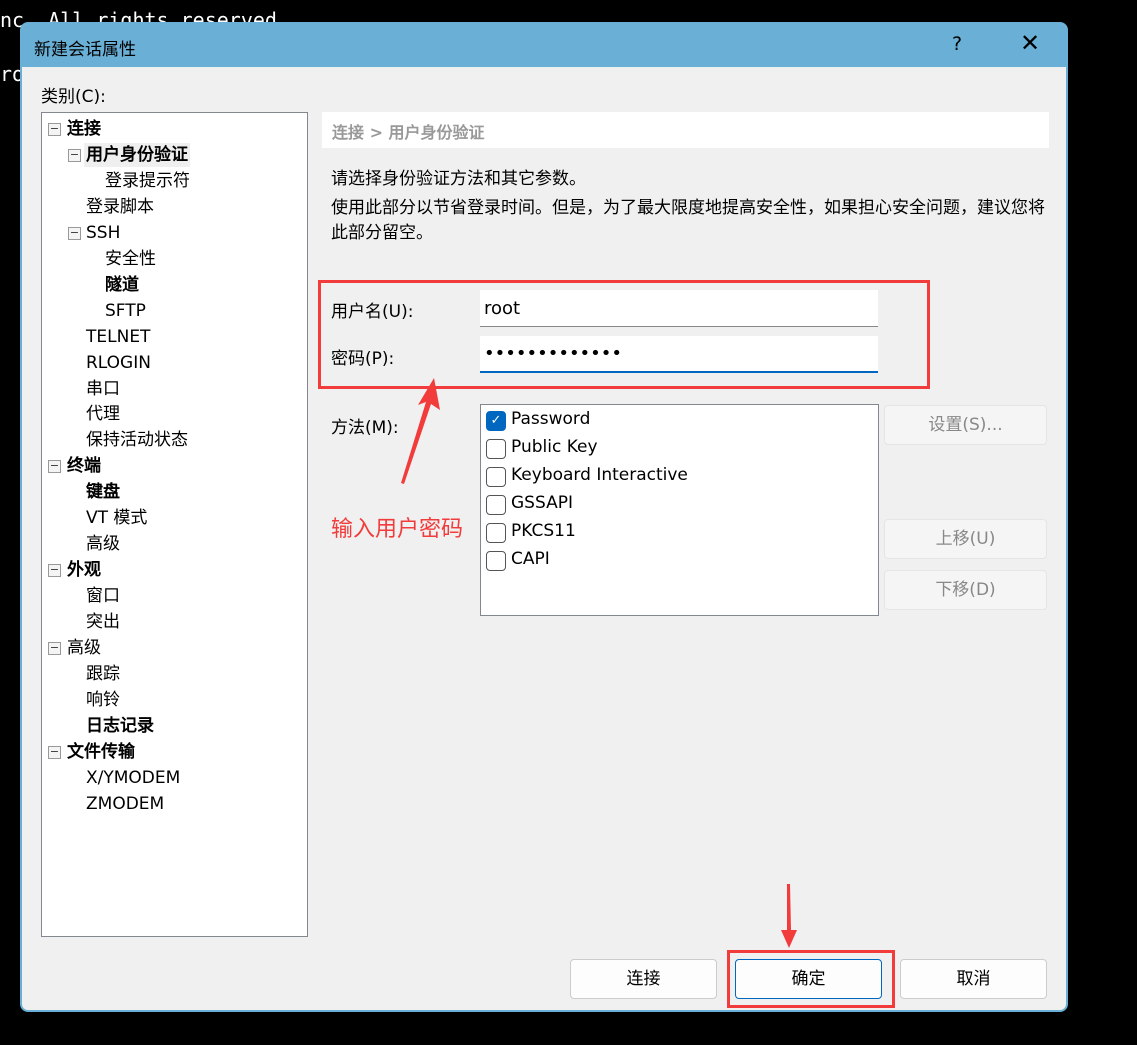  What do you see at coordinates (103, 492) in the screenshot?
I see `tree-item: 键盘` at bounding box center [103, 492].